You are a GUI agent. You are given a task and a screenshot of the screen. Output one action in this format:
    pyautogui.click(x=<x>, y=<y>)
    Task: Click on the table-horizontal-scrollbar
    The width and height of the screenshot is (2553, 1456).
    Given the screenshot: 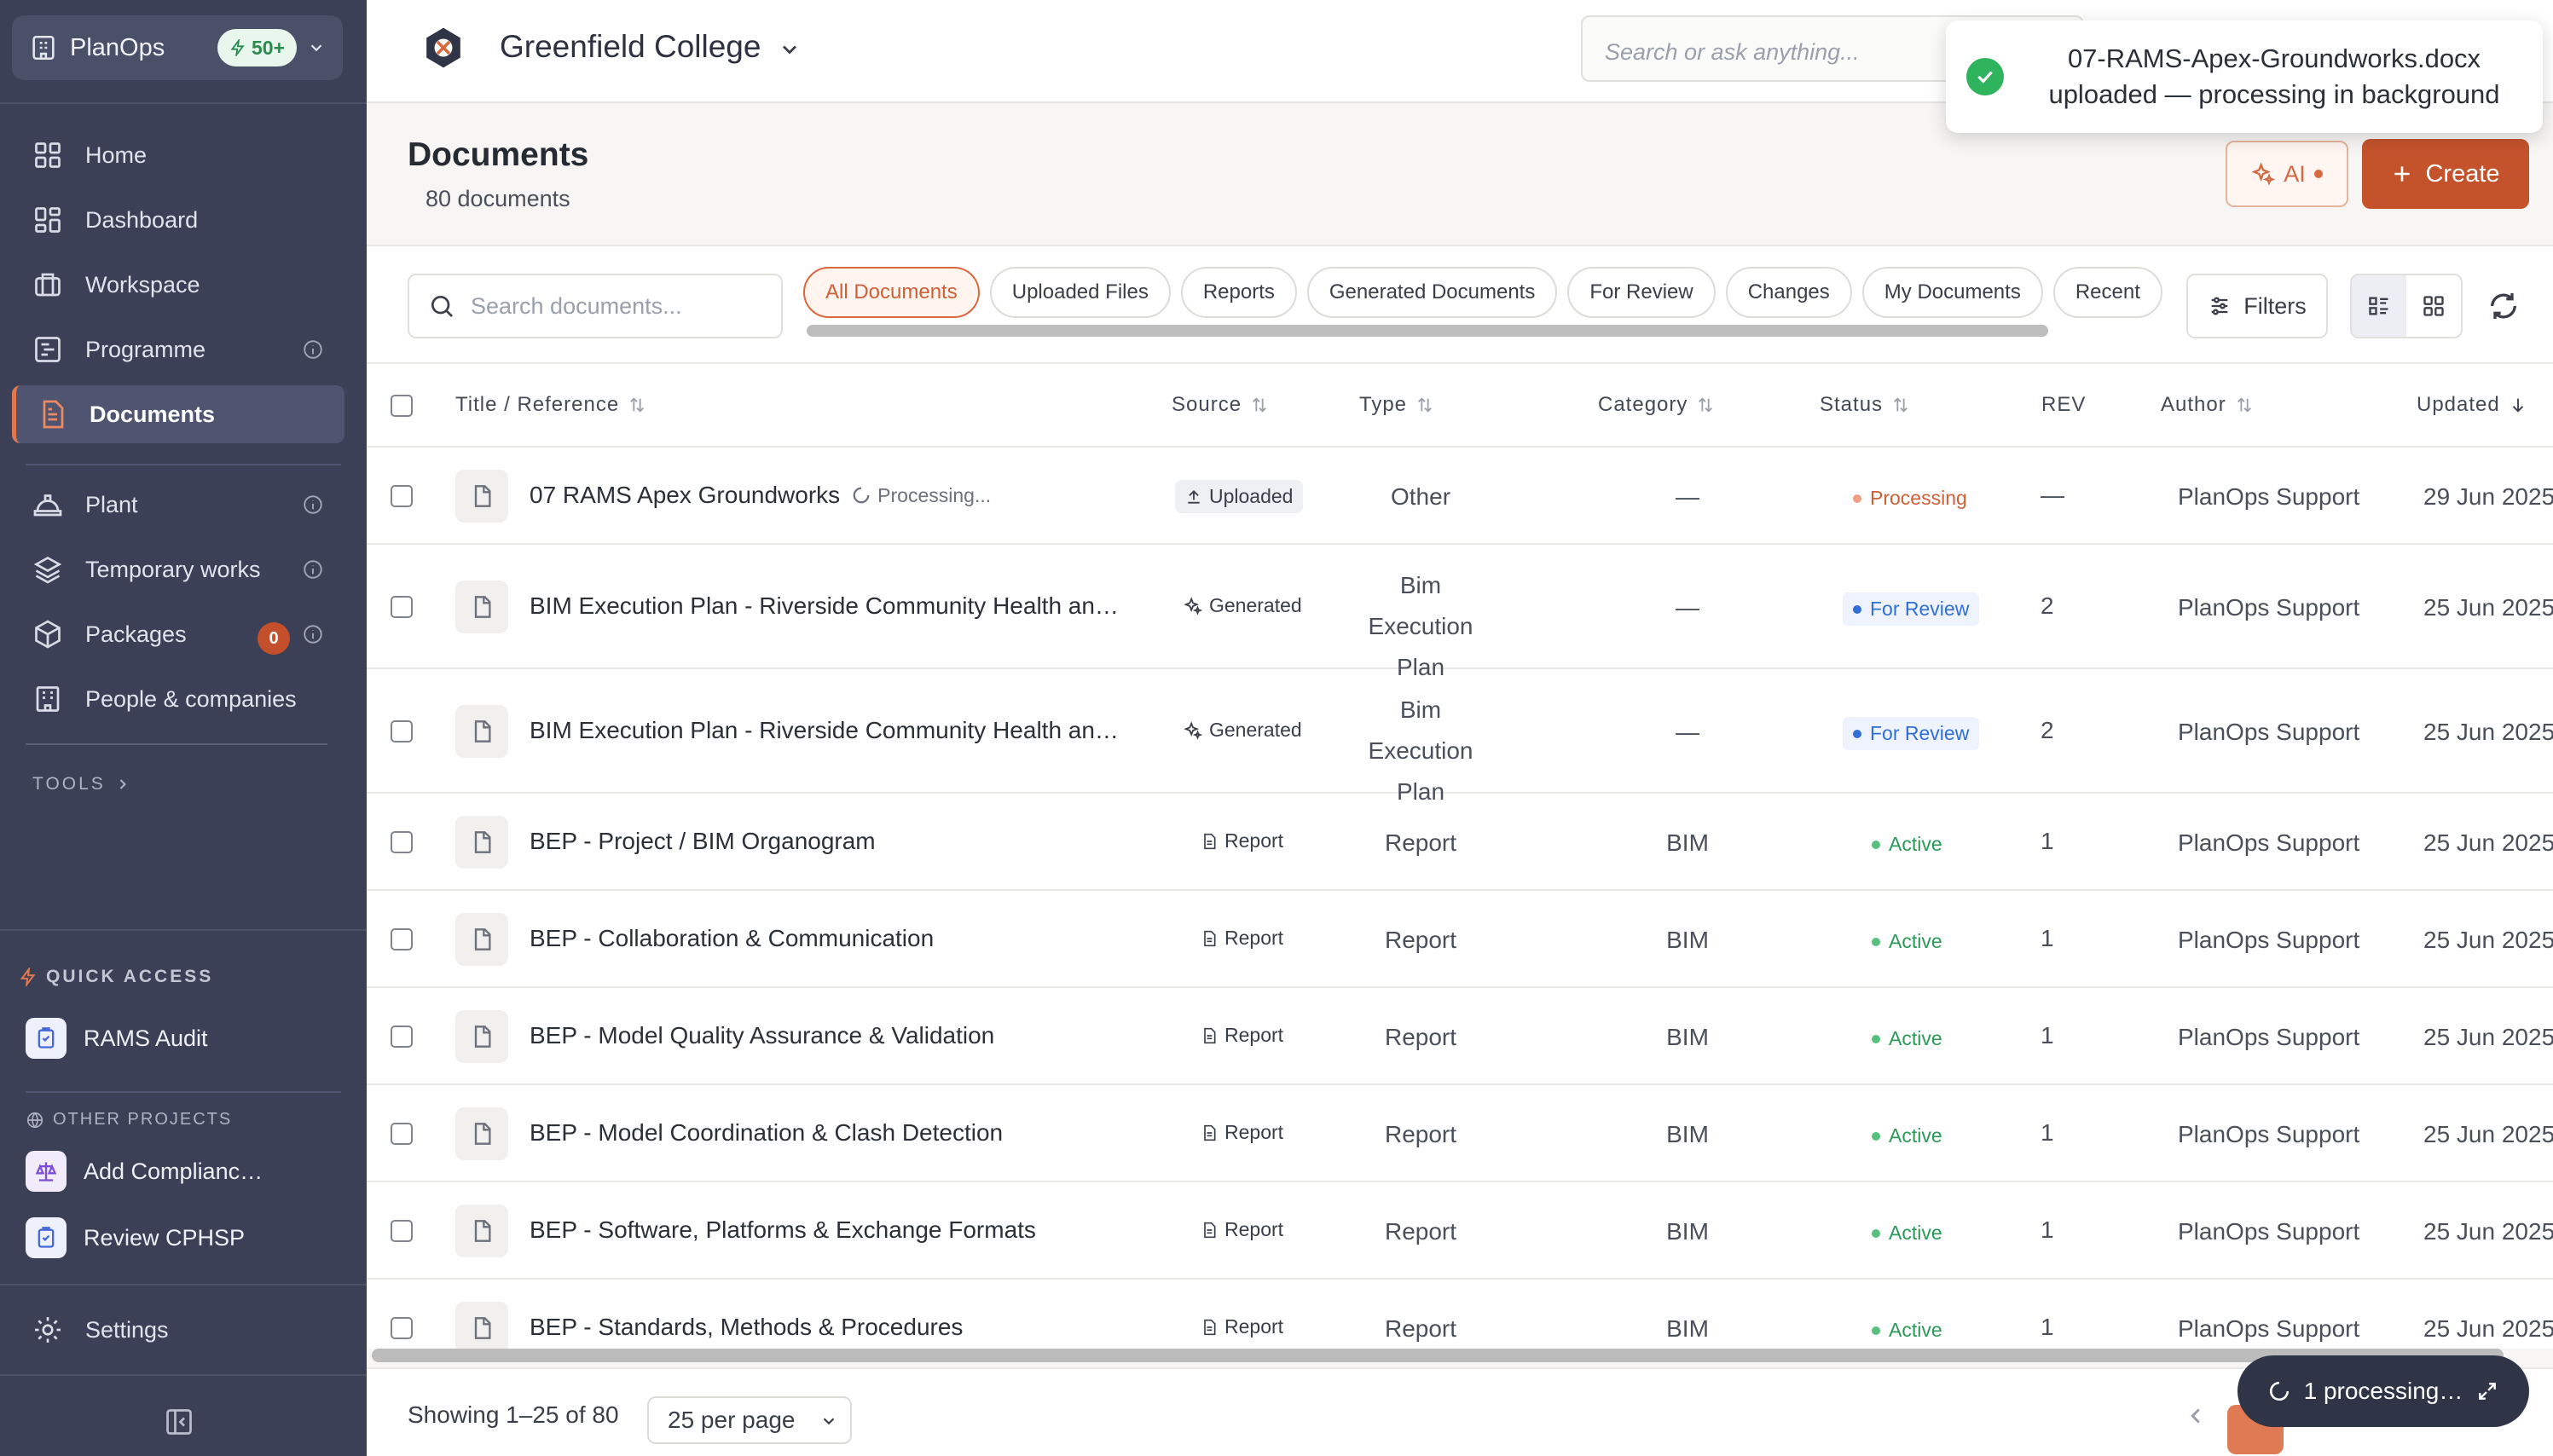 What is the action you would take?
    pyautogui.click(x=1438, y=1355)
    